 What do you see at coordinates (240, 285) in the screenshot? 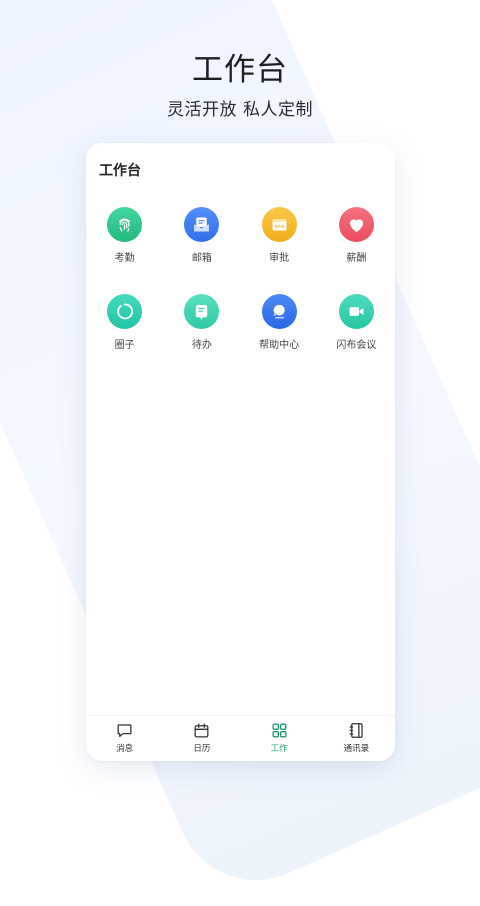
I see `app-grid: 考勤 邮箱 BPM 审批 薪酬 圈子 待办 帮助中心 闪布会议` at bounding box center [240, 285].